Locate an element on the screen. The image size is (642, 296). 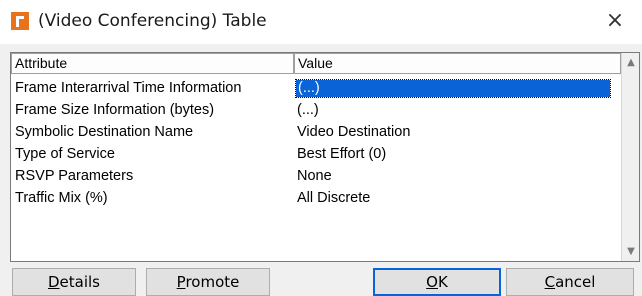
scroll-up-icon: ▲ is located at coordinates (631, 62).